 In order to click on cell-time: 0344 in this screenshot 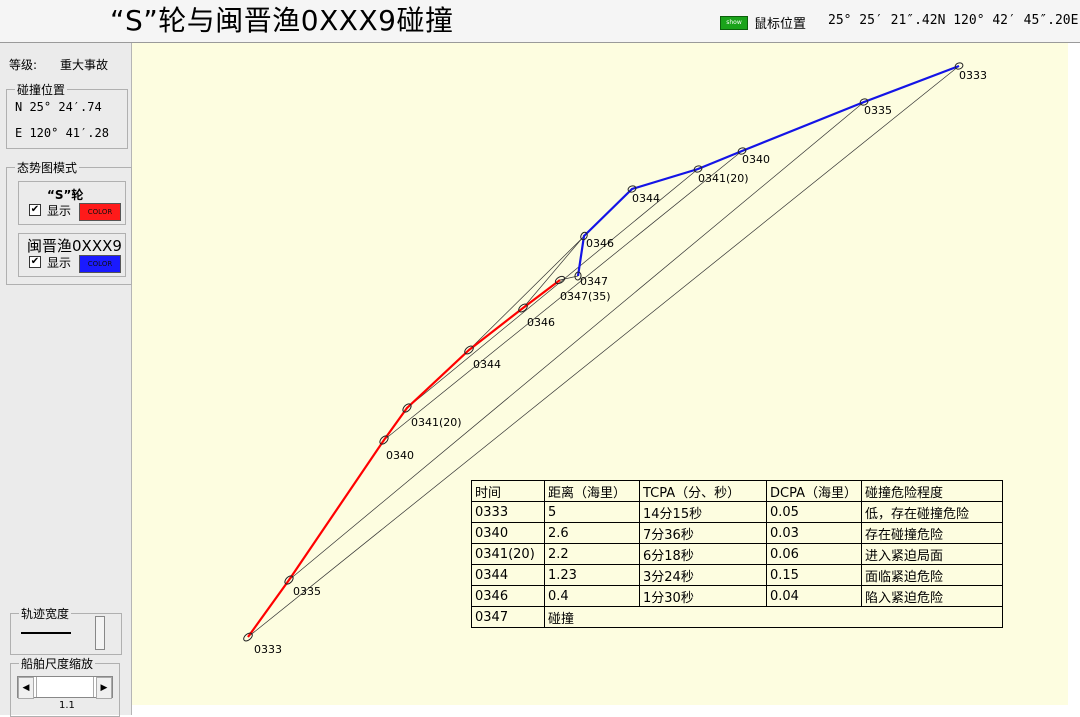, I will do `click(508, 575)`.